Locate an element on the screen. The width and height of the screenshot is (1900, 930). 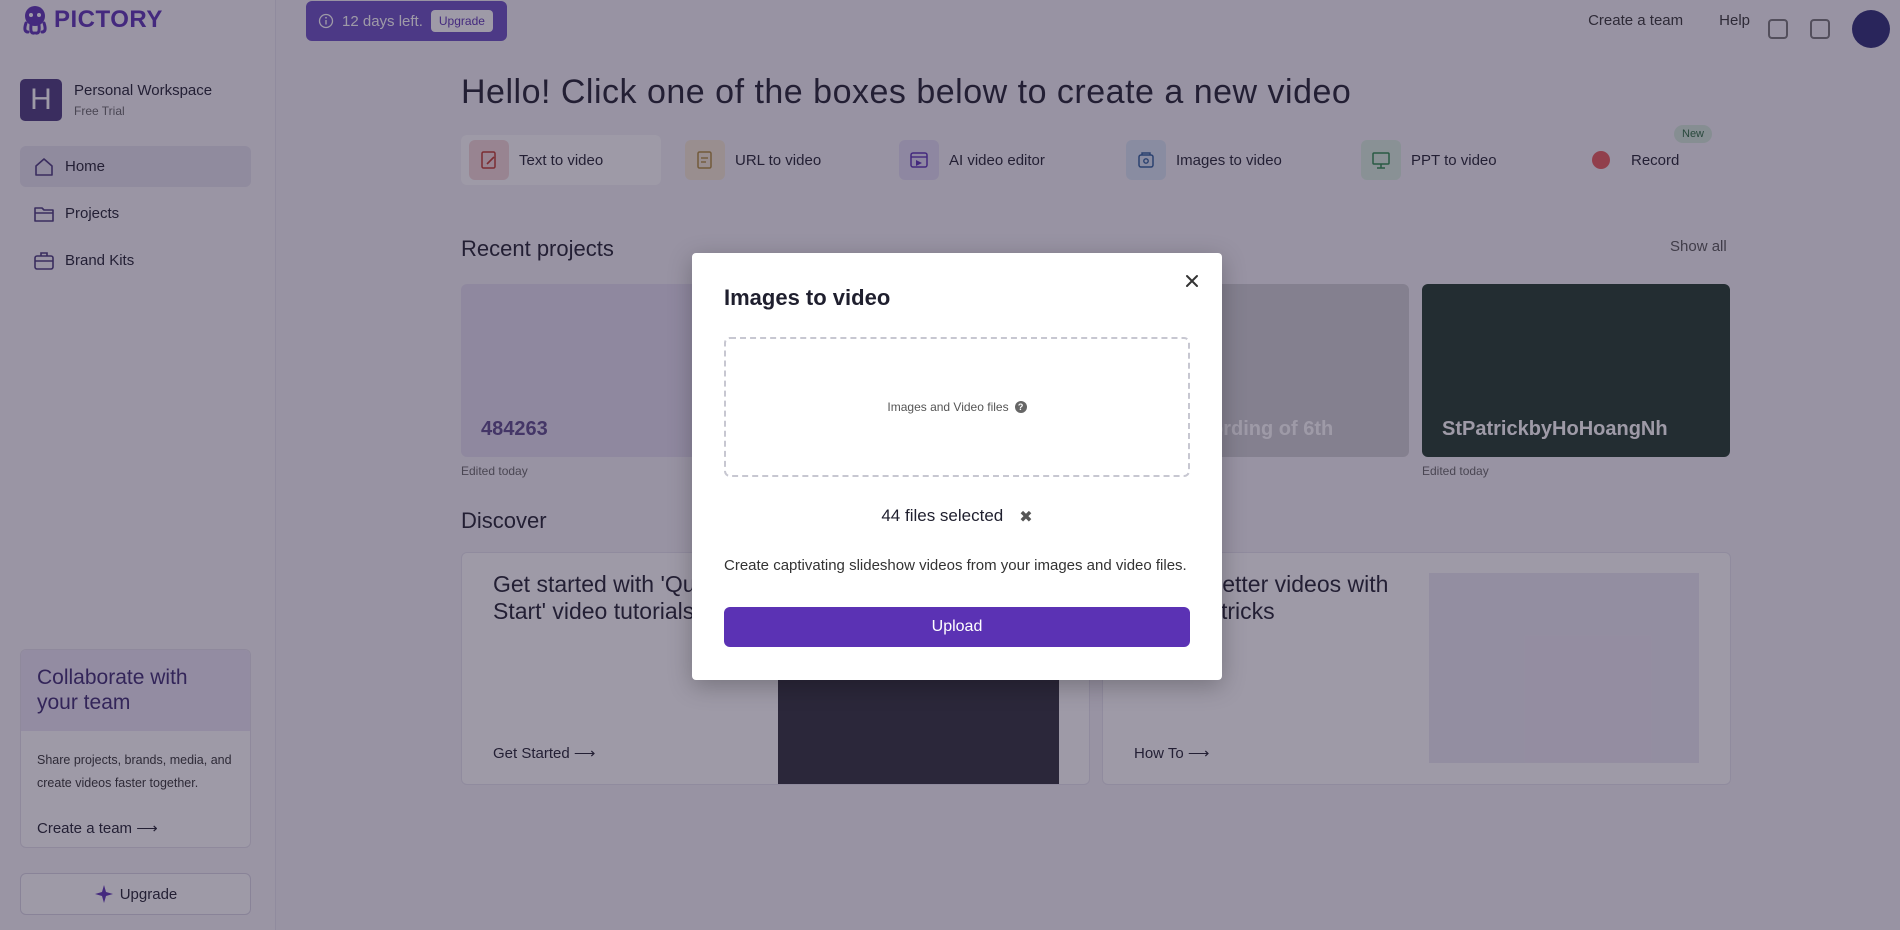
close-button is located at coordinates (1192, 281).